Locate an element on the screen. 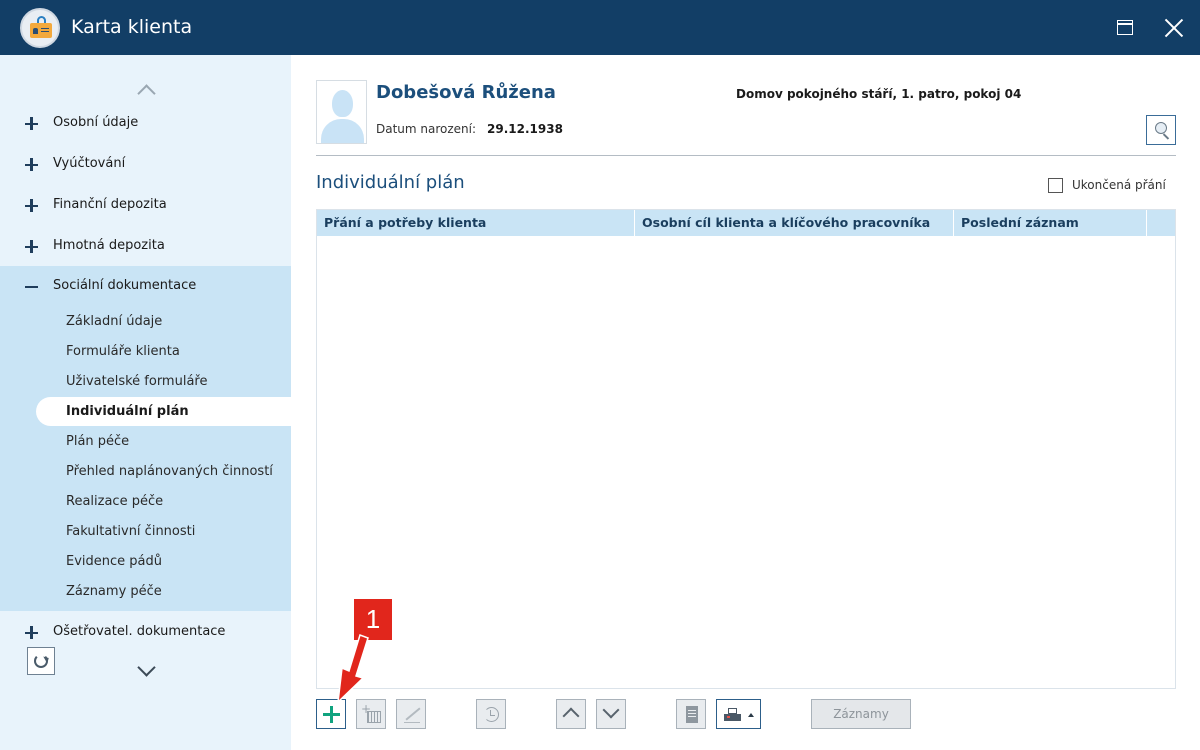  printer-icon is located at coordinates (732, 714).